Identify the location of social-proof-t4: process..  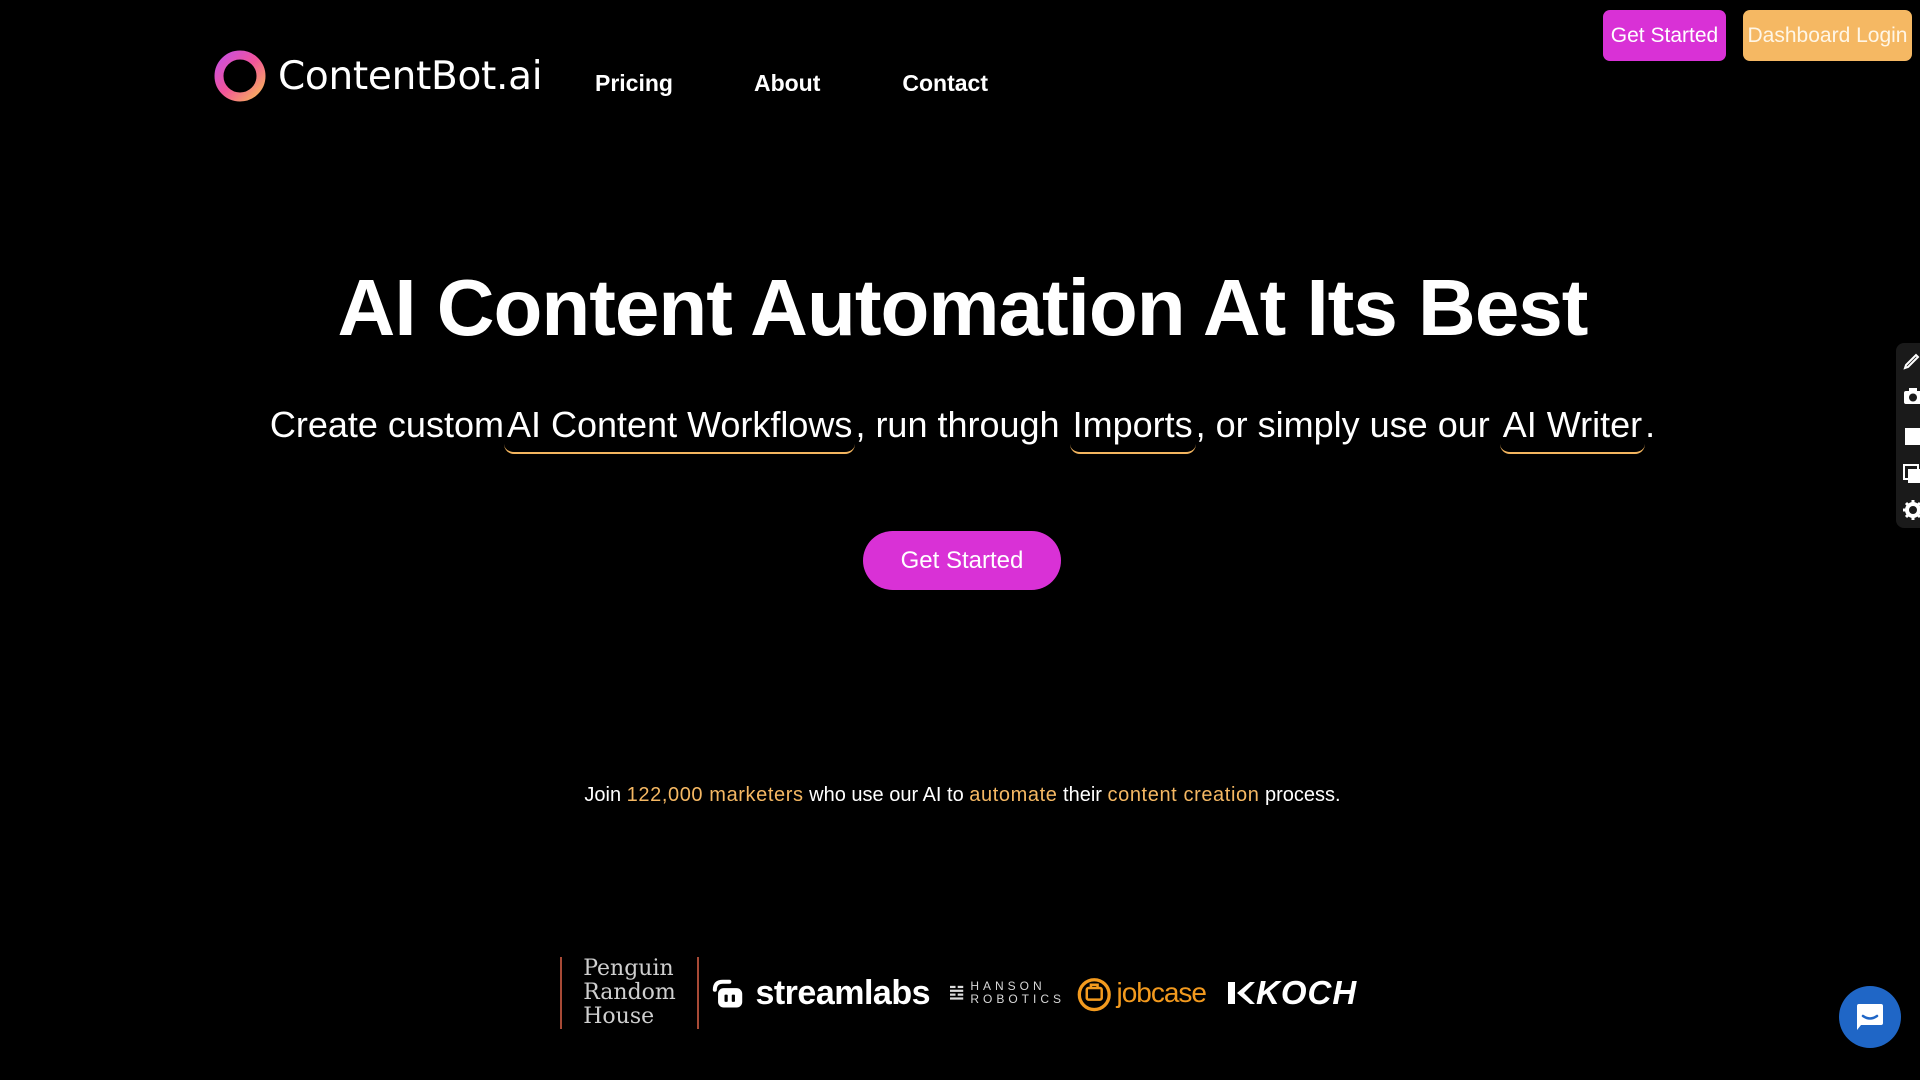
(1300, 795).